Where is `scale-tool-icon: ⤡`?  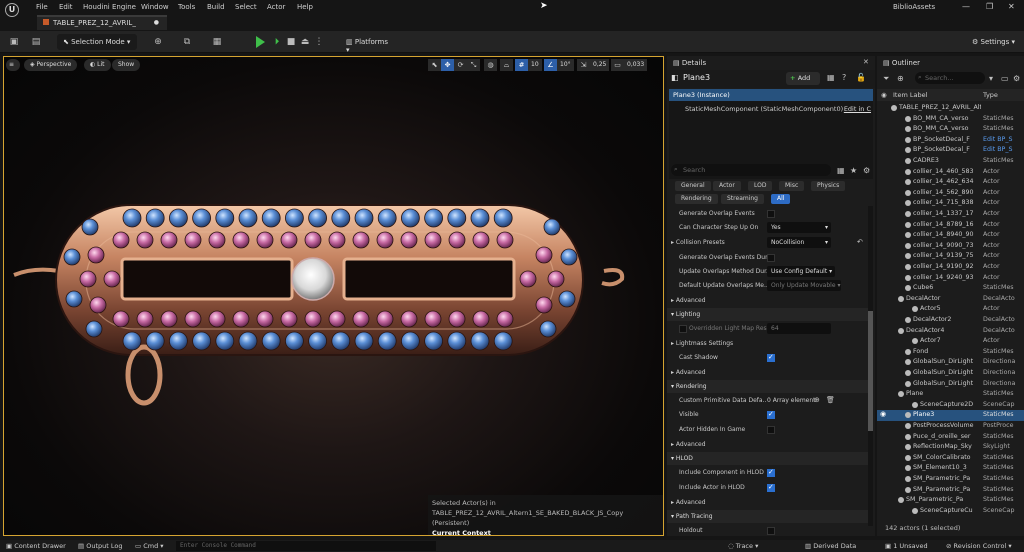 scale-tool-icon: ⤡ is located at coordinates (473, 65).